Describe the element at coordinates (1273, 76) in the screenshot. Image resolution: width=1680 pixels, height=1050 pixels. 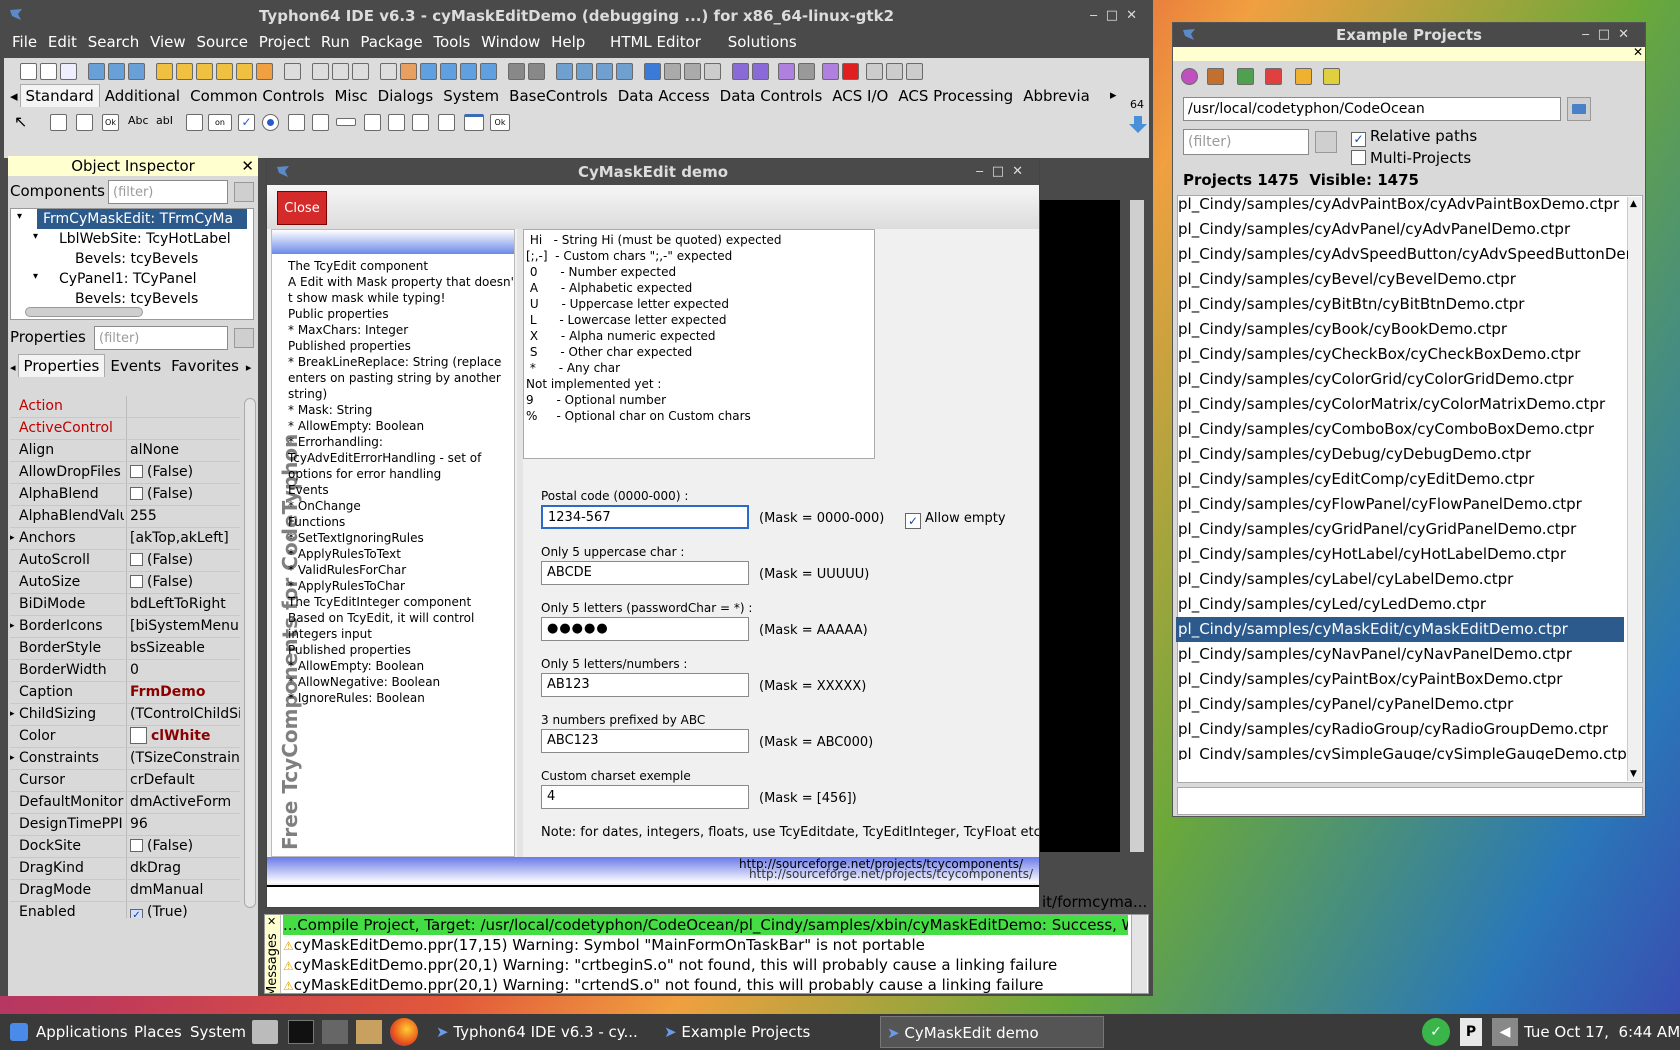
I see `delete-icon` at that location.